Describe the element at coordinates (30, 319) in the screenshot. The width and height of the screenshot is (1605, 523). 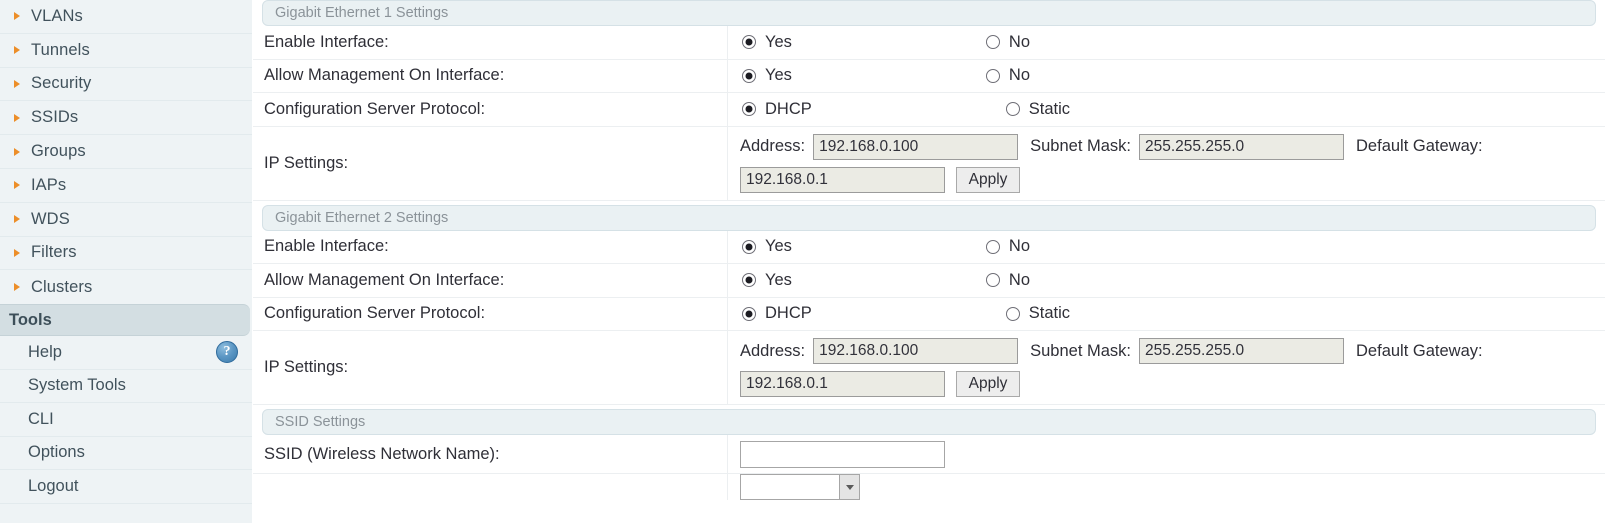
I see `sidebar-group-header-label: Tools` at that location.